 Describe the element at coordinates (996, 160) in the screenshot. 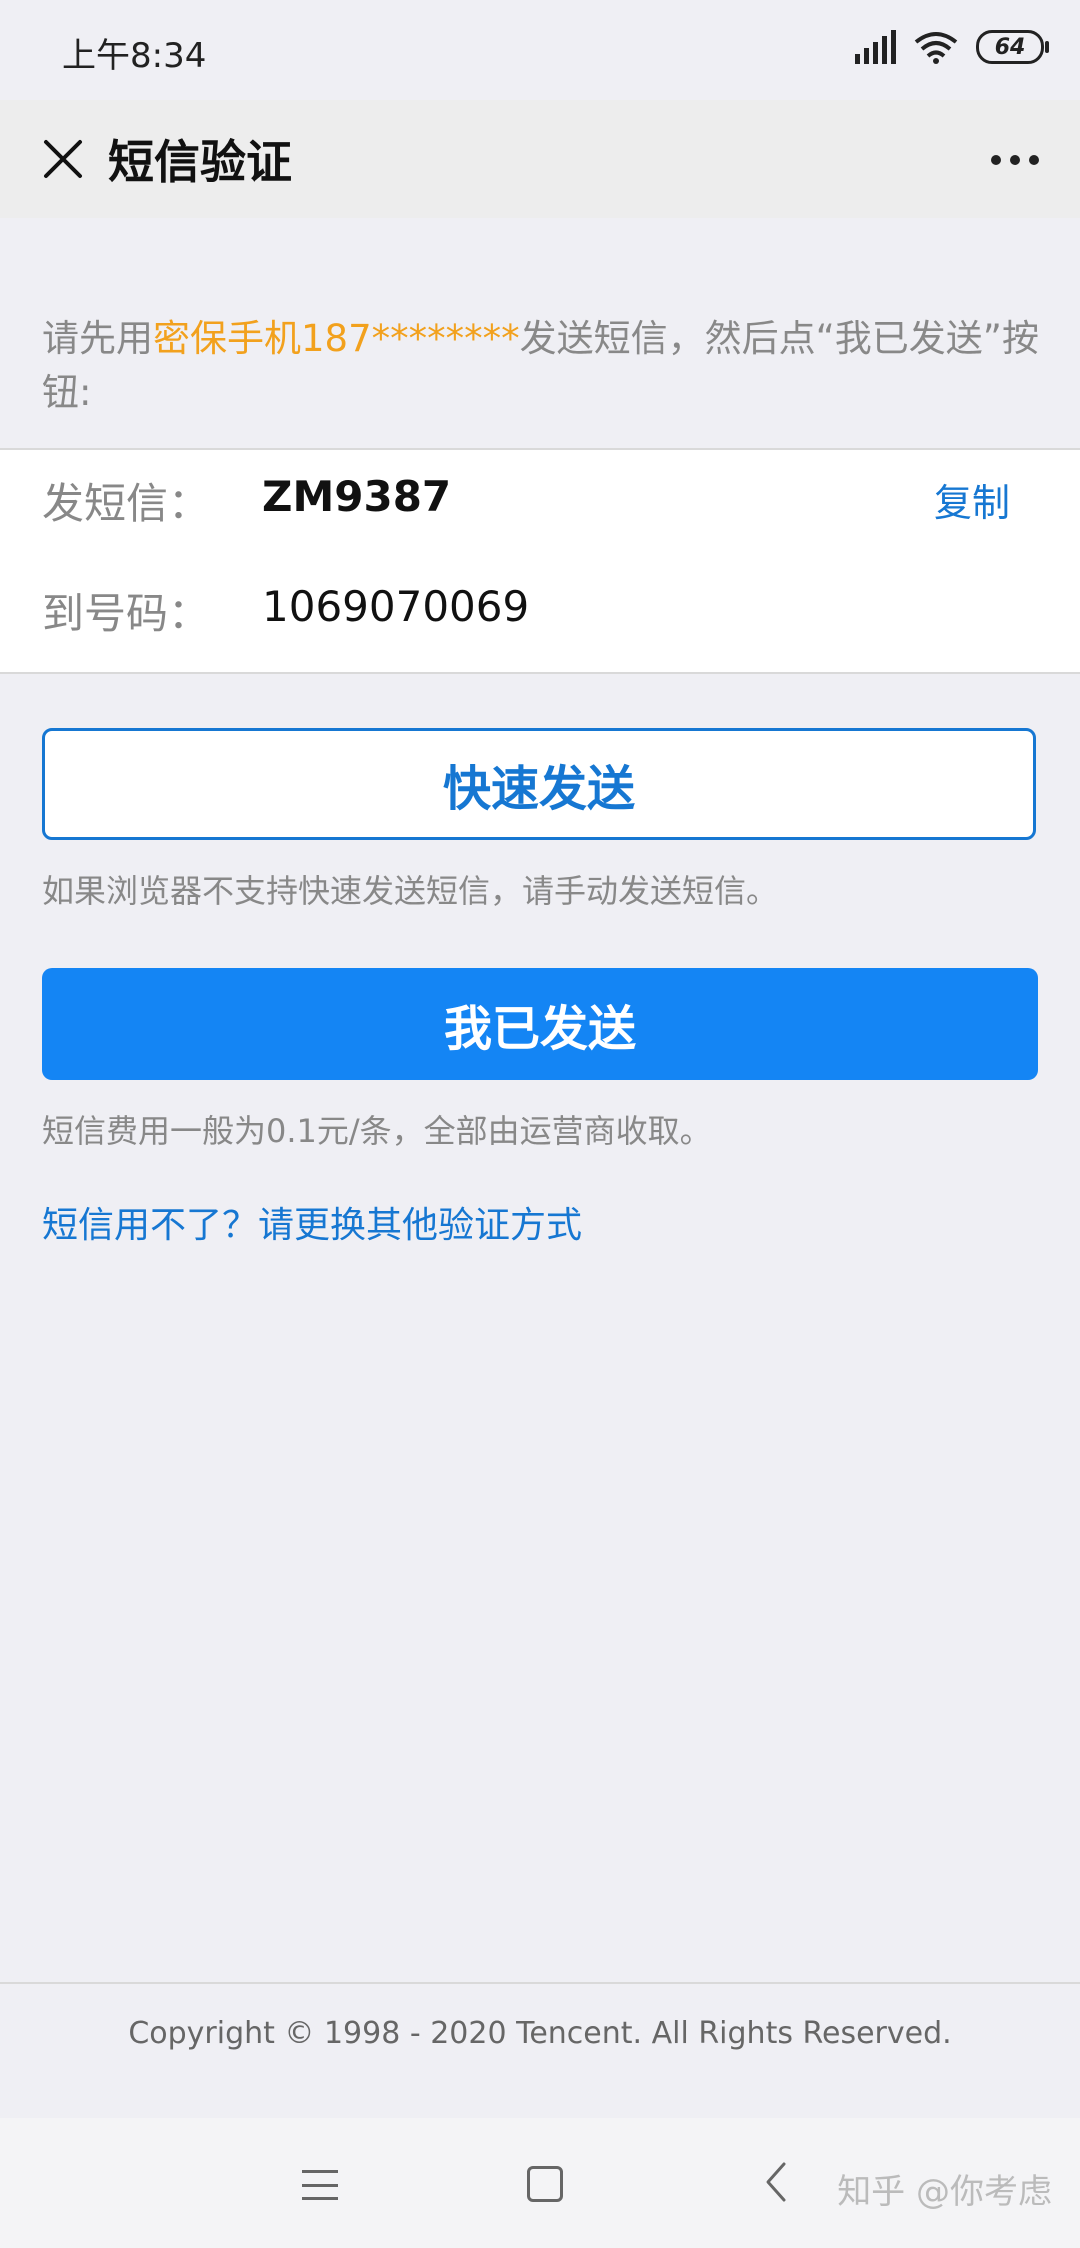

I see `more-icon` at that location.